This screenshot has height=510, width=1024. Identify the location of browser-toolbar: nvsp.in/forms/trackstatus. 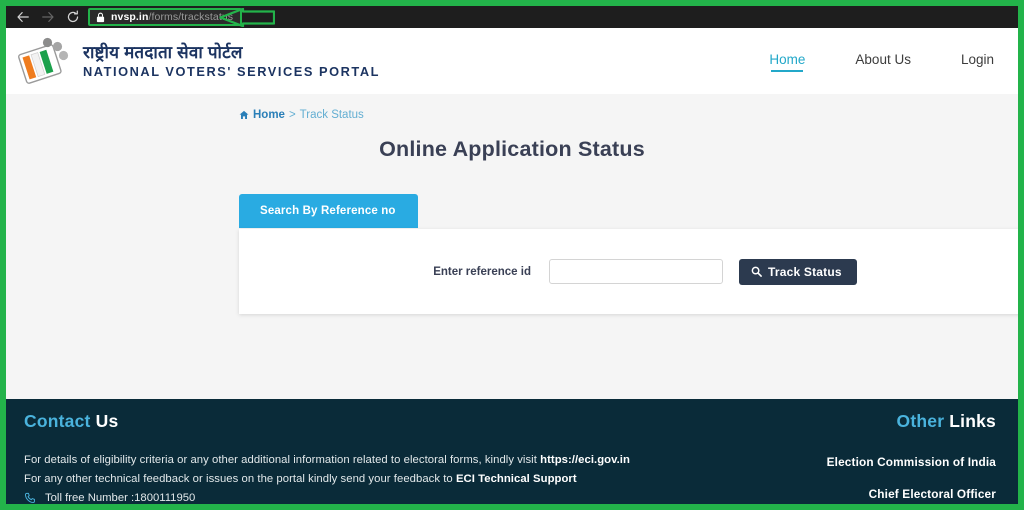
(512, 17).